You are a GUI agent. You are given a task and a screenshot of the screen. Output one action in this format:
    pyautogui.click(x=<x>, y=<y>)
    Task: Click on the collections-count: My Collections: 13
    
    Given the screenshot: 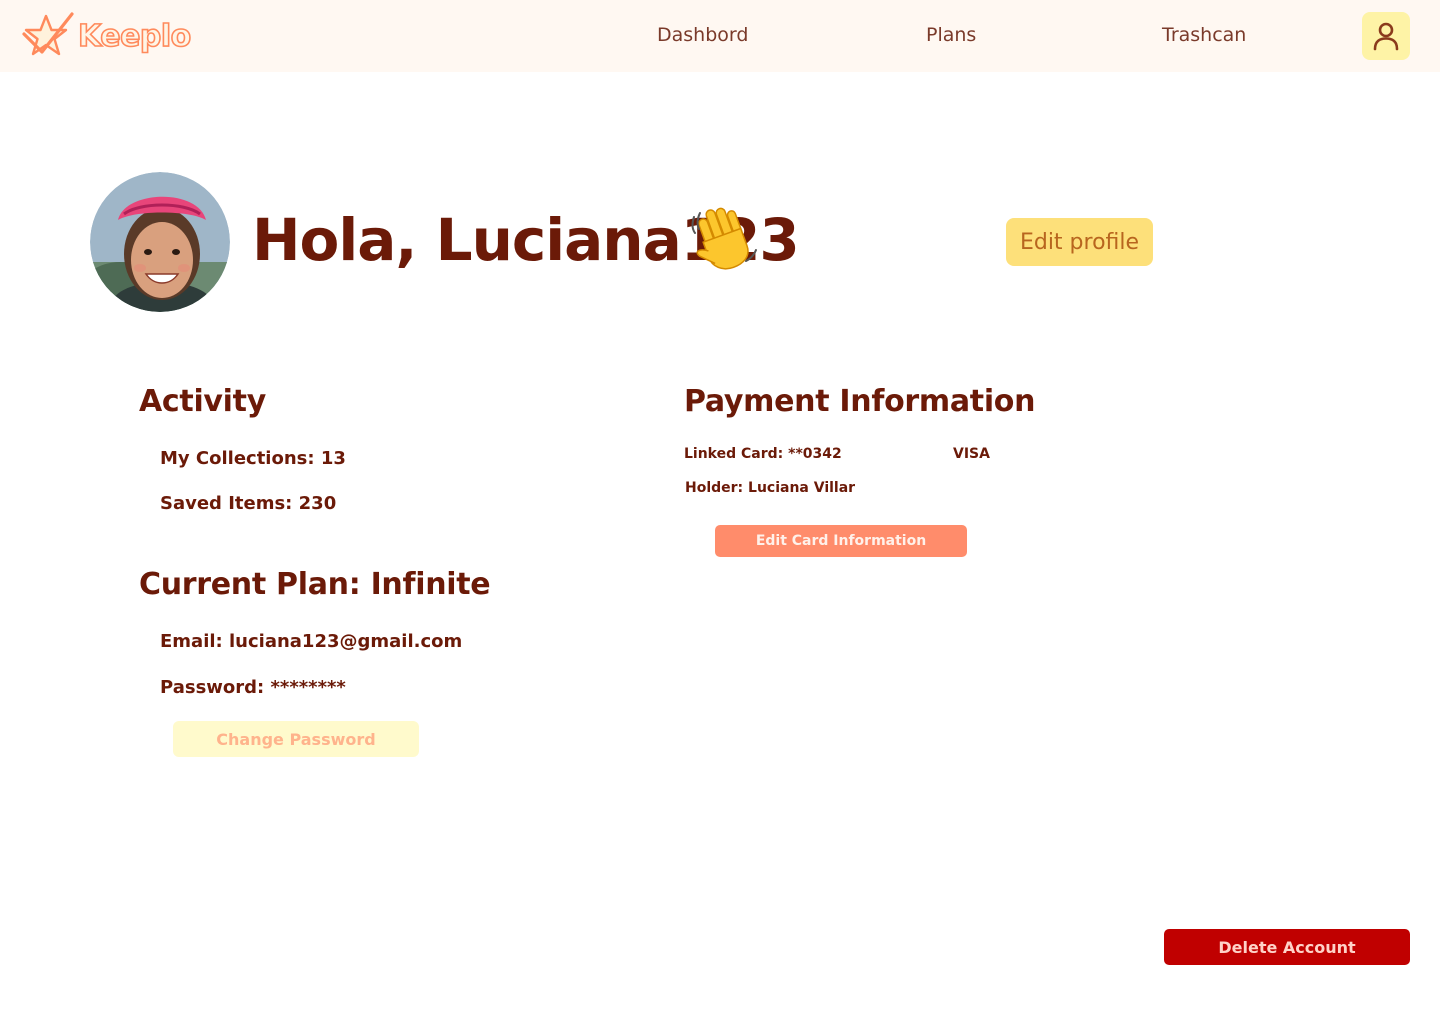 What is the action you would take?
    pyautogui.click(x=253, y=458)
    